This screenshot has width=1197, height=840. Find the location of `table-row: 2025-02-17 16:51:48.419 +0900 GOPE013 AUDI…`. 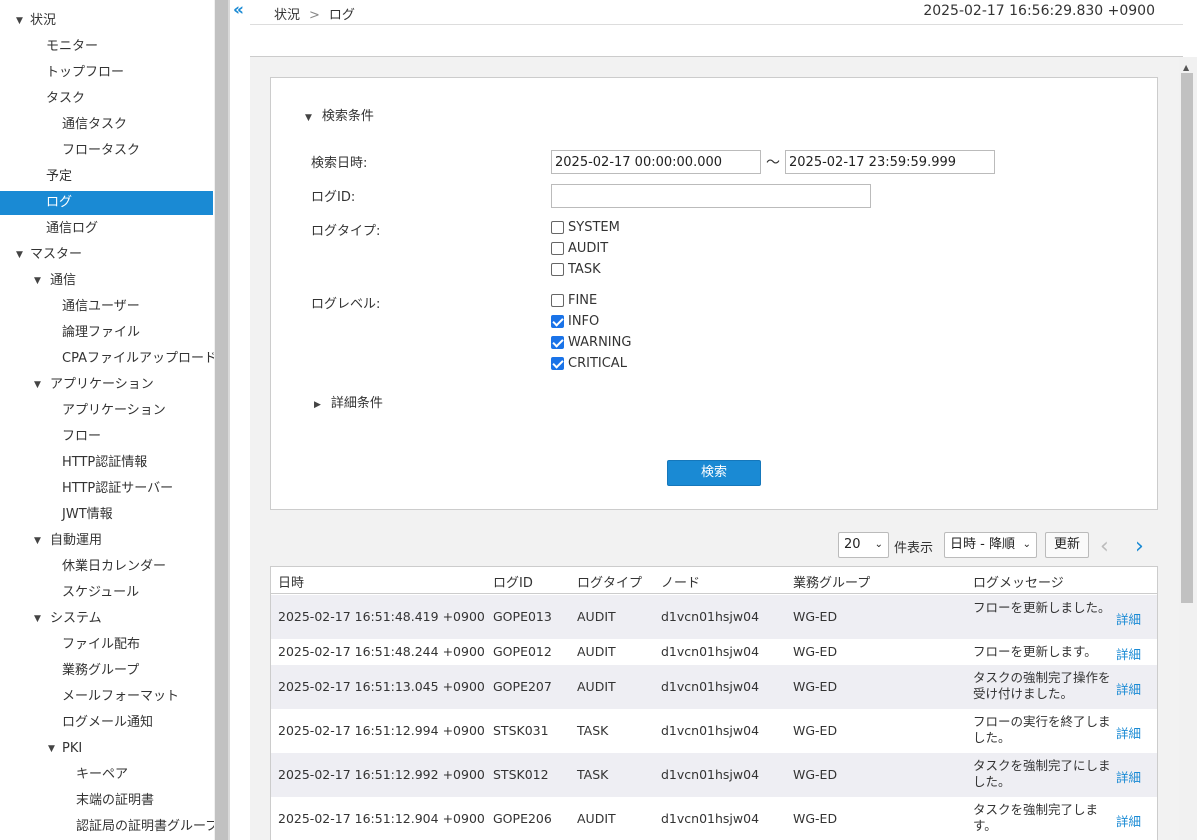

table-row: 2025-02-17 16:51:48.419 +0900 GOPE013 AUDI… is located at coordinates (714, 617).